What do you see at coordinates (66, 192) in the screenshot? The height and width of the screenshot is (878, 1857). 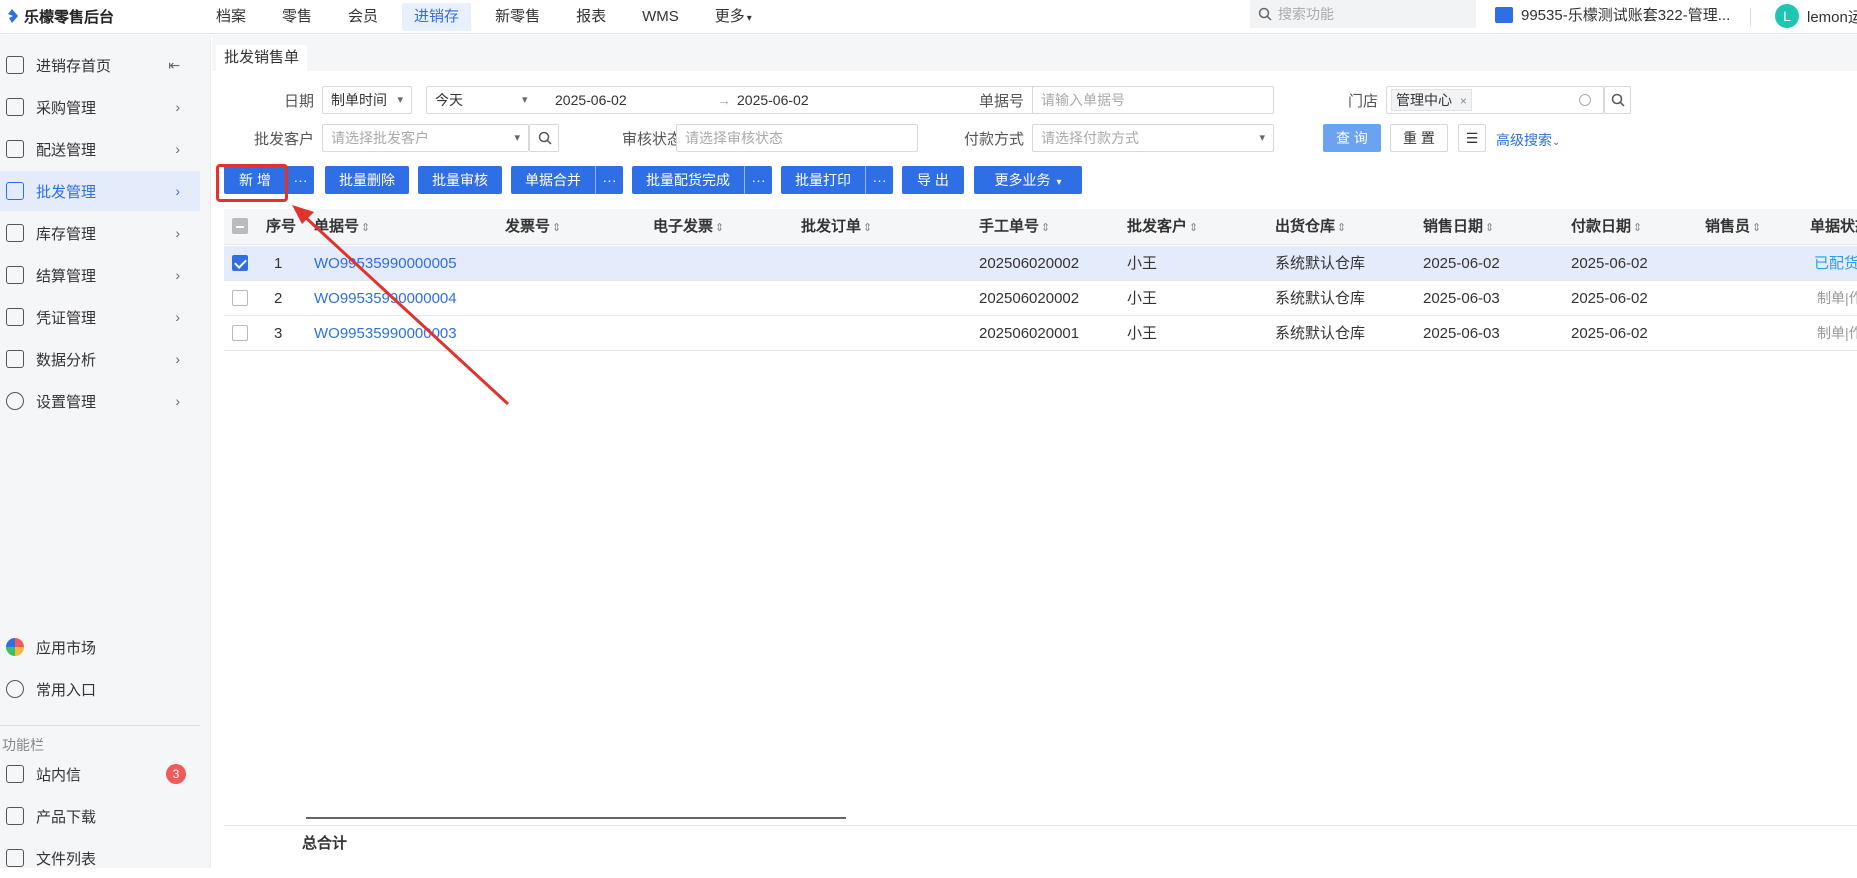 I see `sidebar-item-label: 批发管理` at bounding box center [66, 192].